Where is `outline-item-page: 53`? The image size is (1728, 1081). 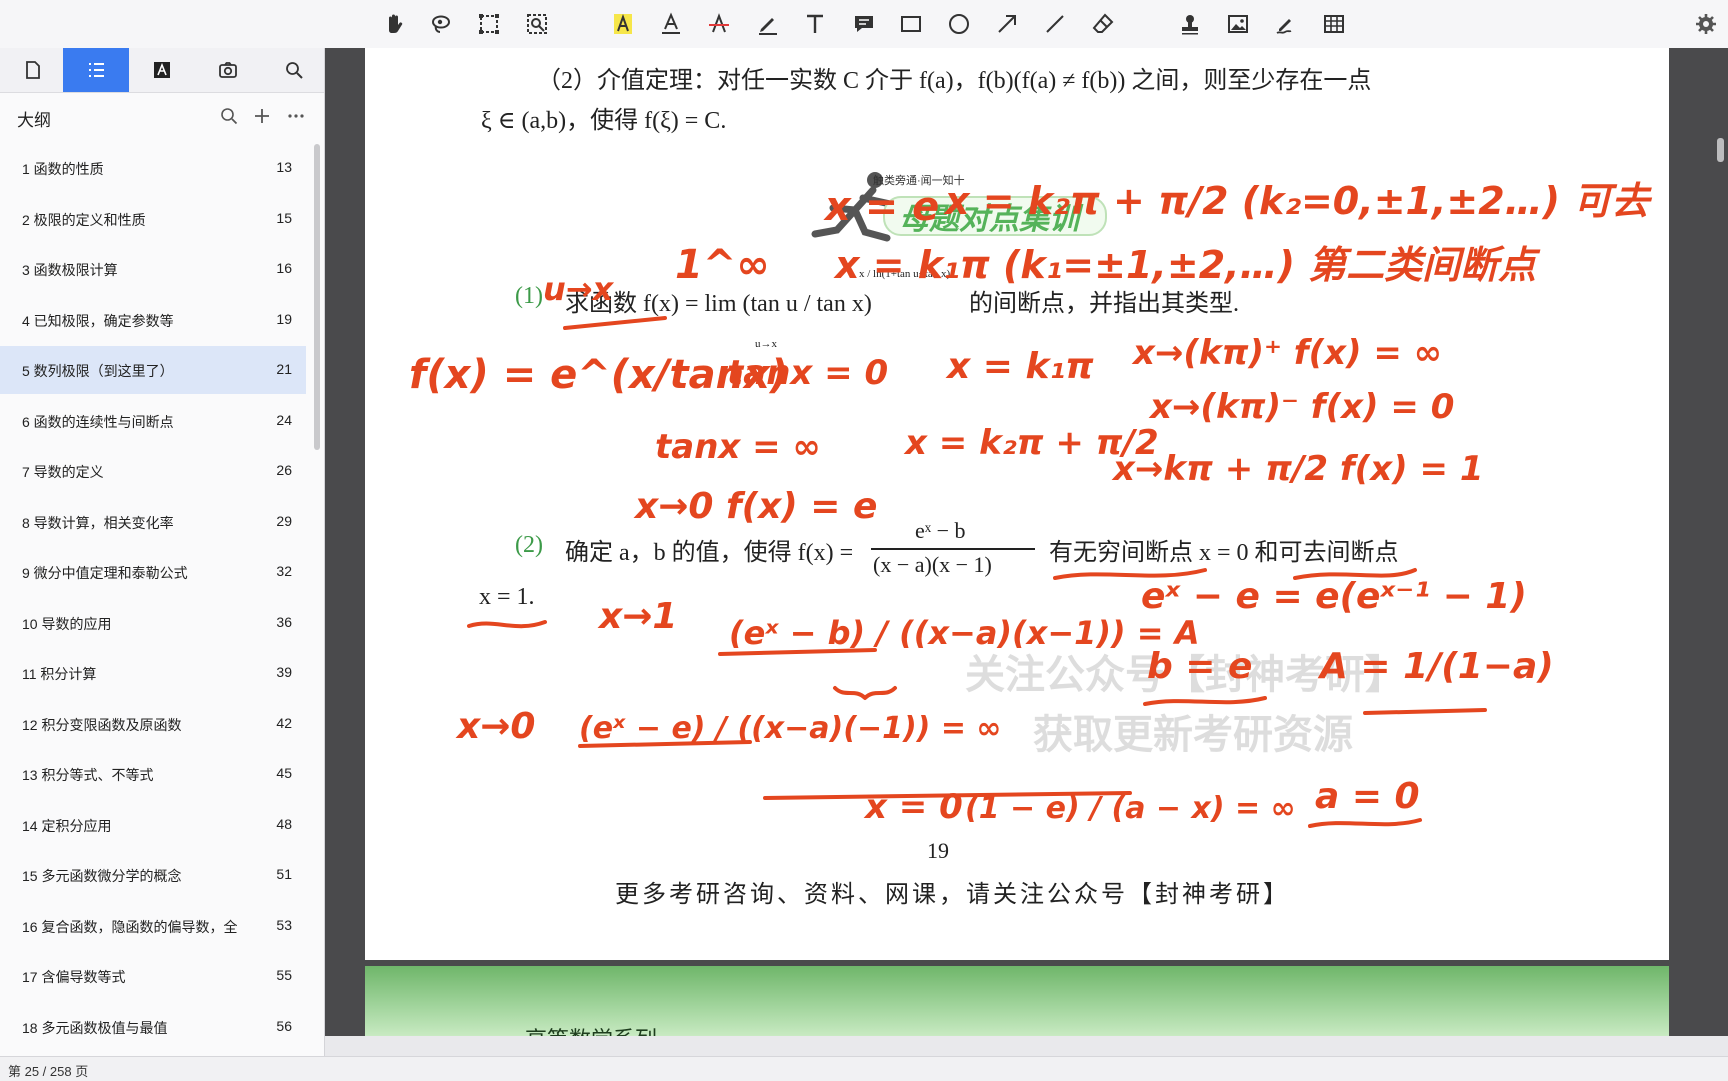
outline-item-page: 53 is located at coordinates (284, 924).